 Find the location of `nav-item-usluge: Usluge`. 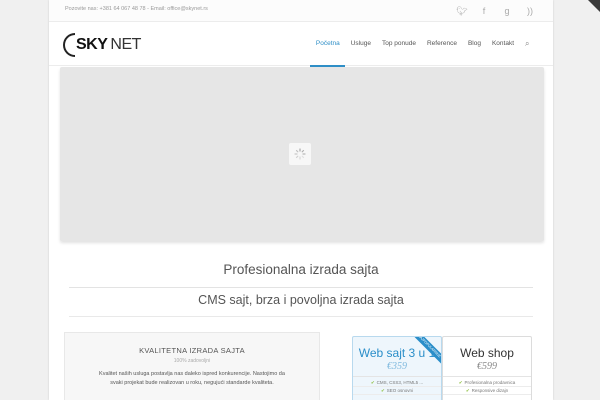

nav-item-usluge: Usluge is located at coordinates (360, 44).